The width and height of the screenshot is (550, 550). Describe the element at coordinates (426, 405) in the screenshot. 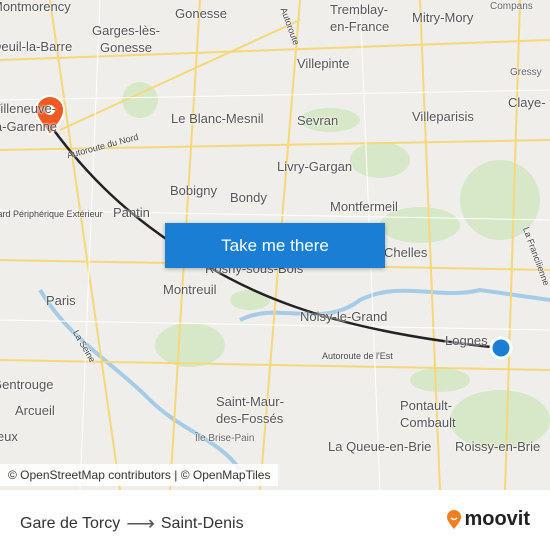

I see `place-label: Pontault-` at that location.